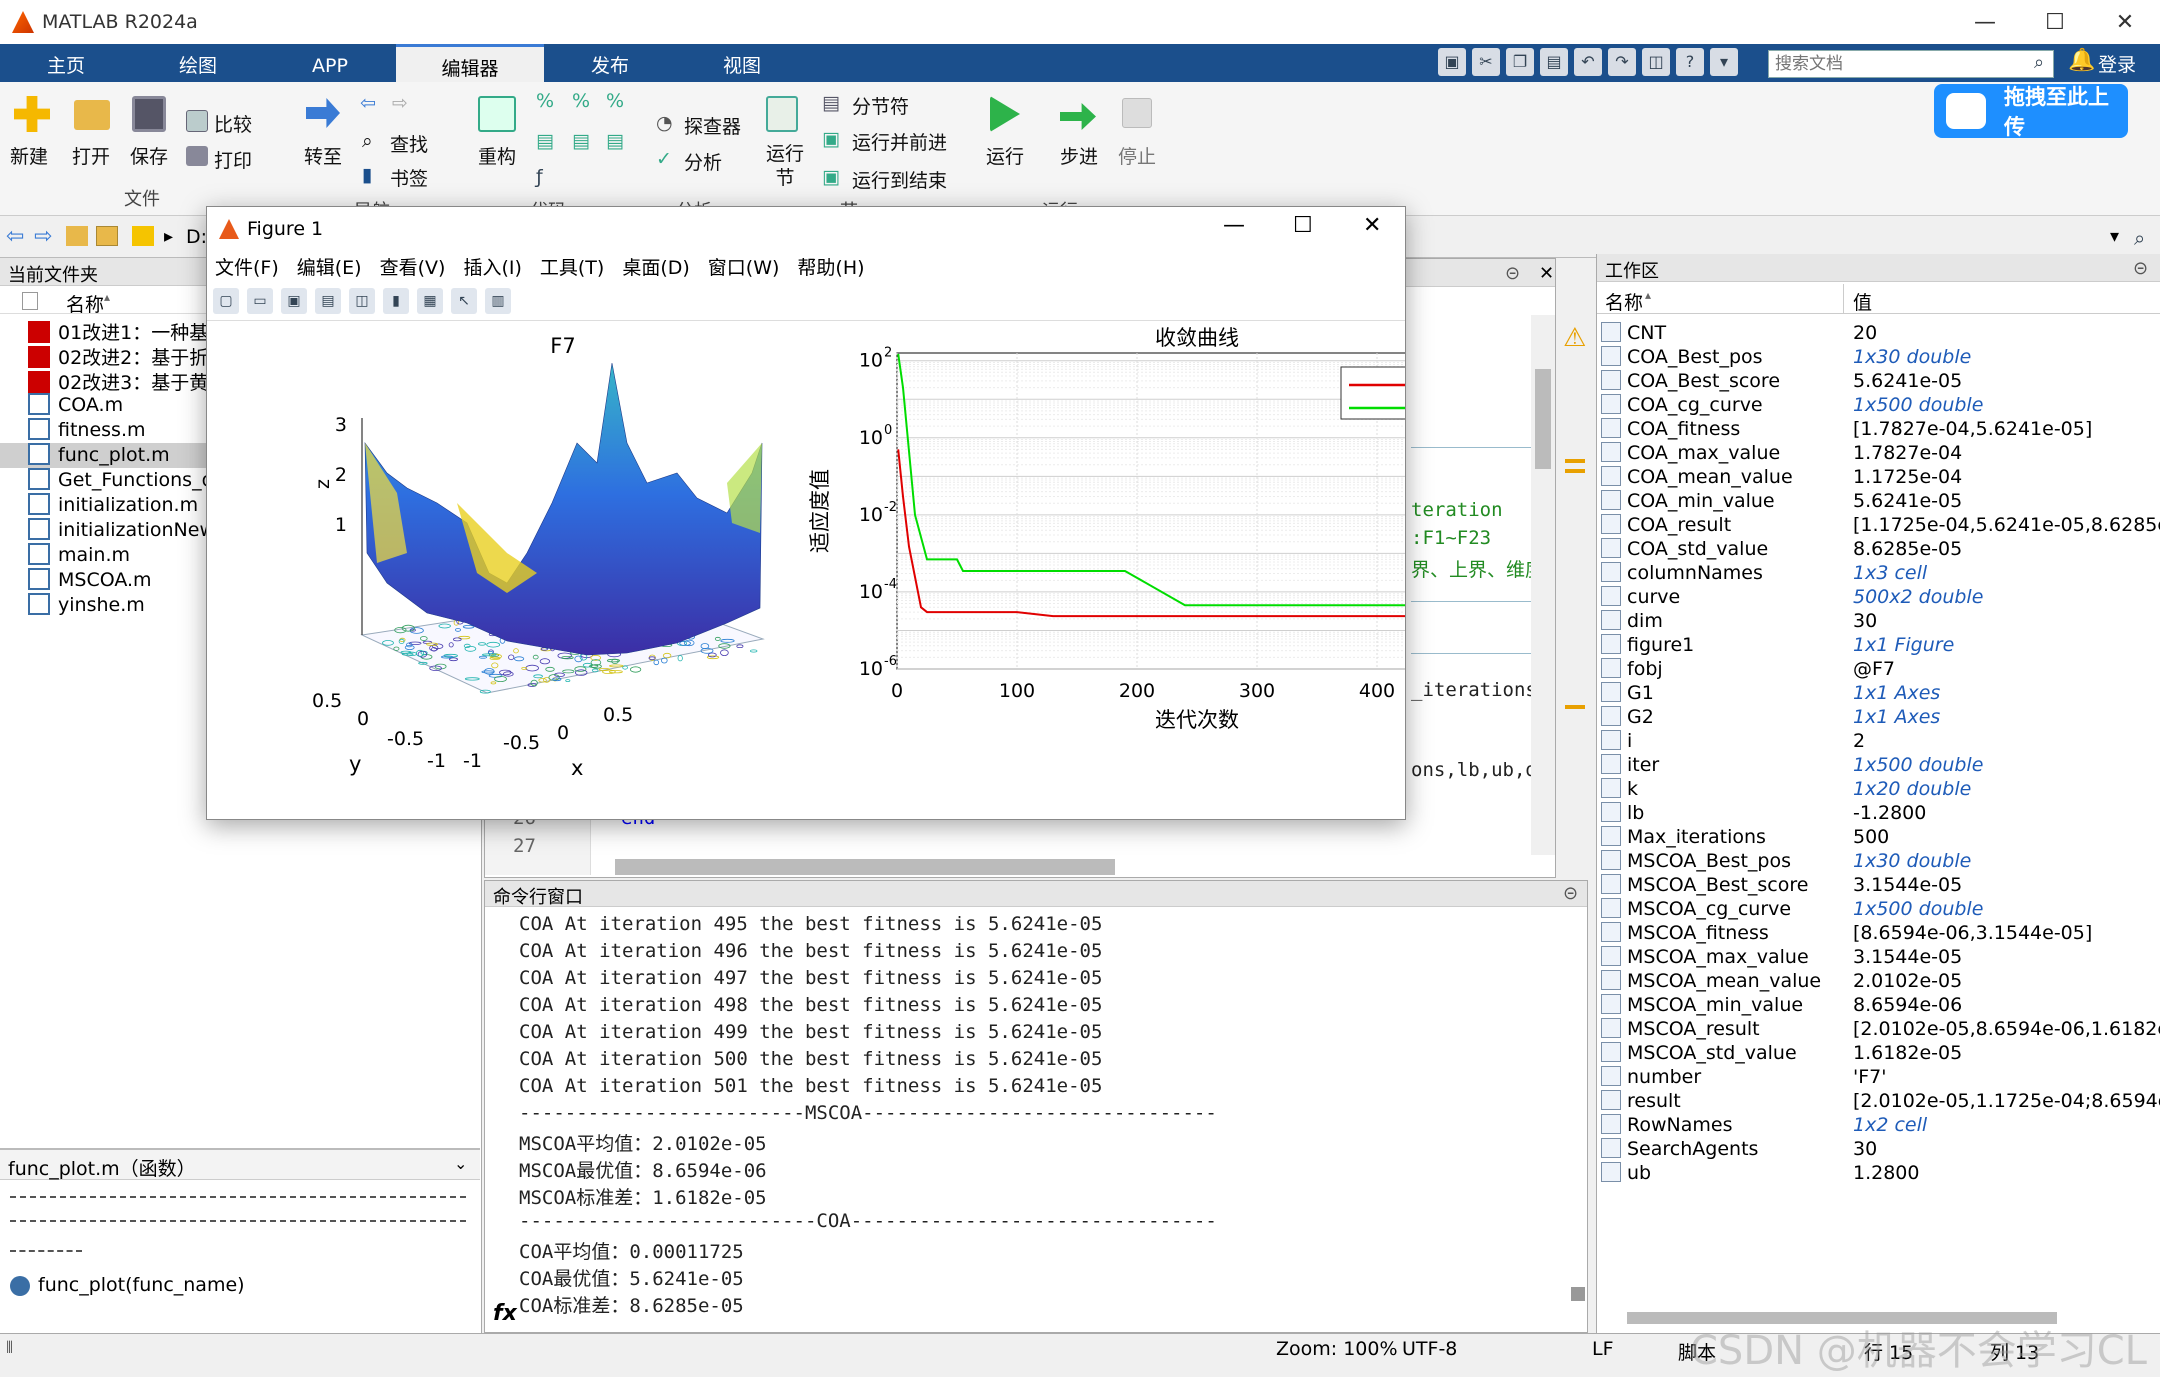 This screenshot has height=1377, width=2160. Describe the element at coordinates (233, 159) in the screenshot. I see `print-button: 打印` at that location.